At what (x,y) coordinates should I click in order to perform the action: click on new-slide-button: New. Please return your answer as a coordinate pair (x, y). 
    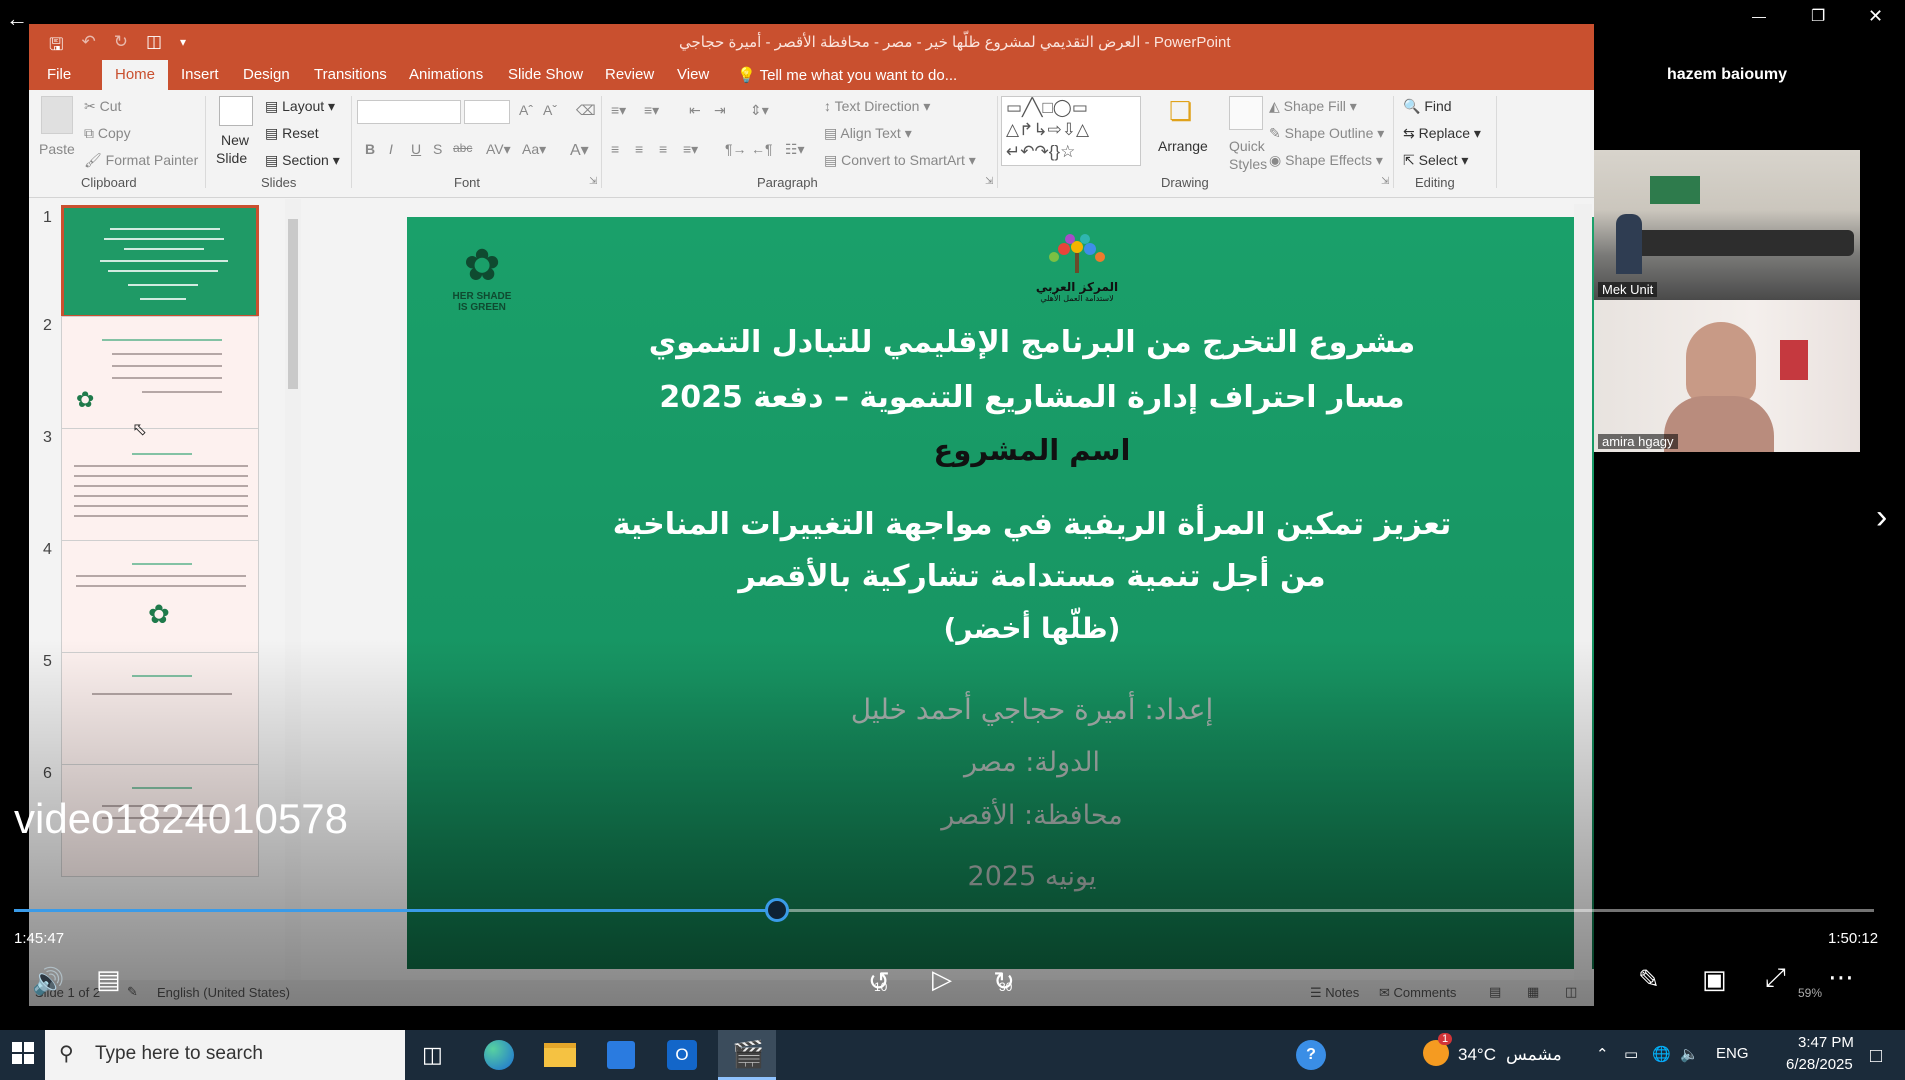
    Looking at the image, I should click on (235, 140).